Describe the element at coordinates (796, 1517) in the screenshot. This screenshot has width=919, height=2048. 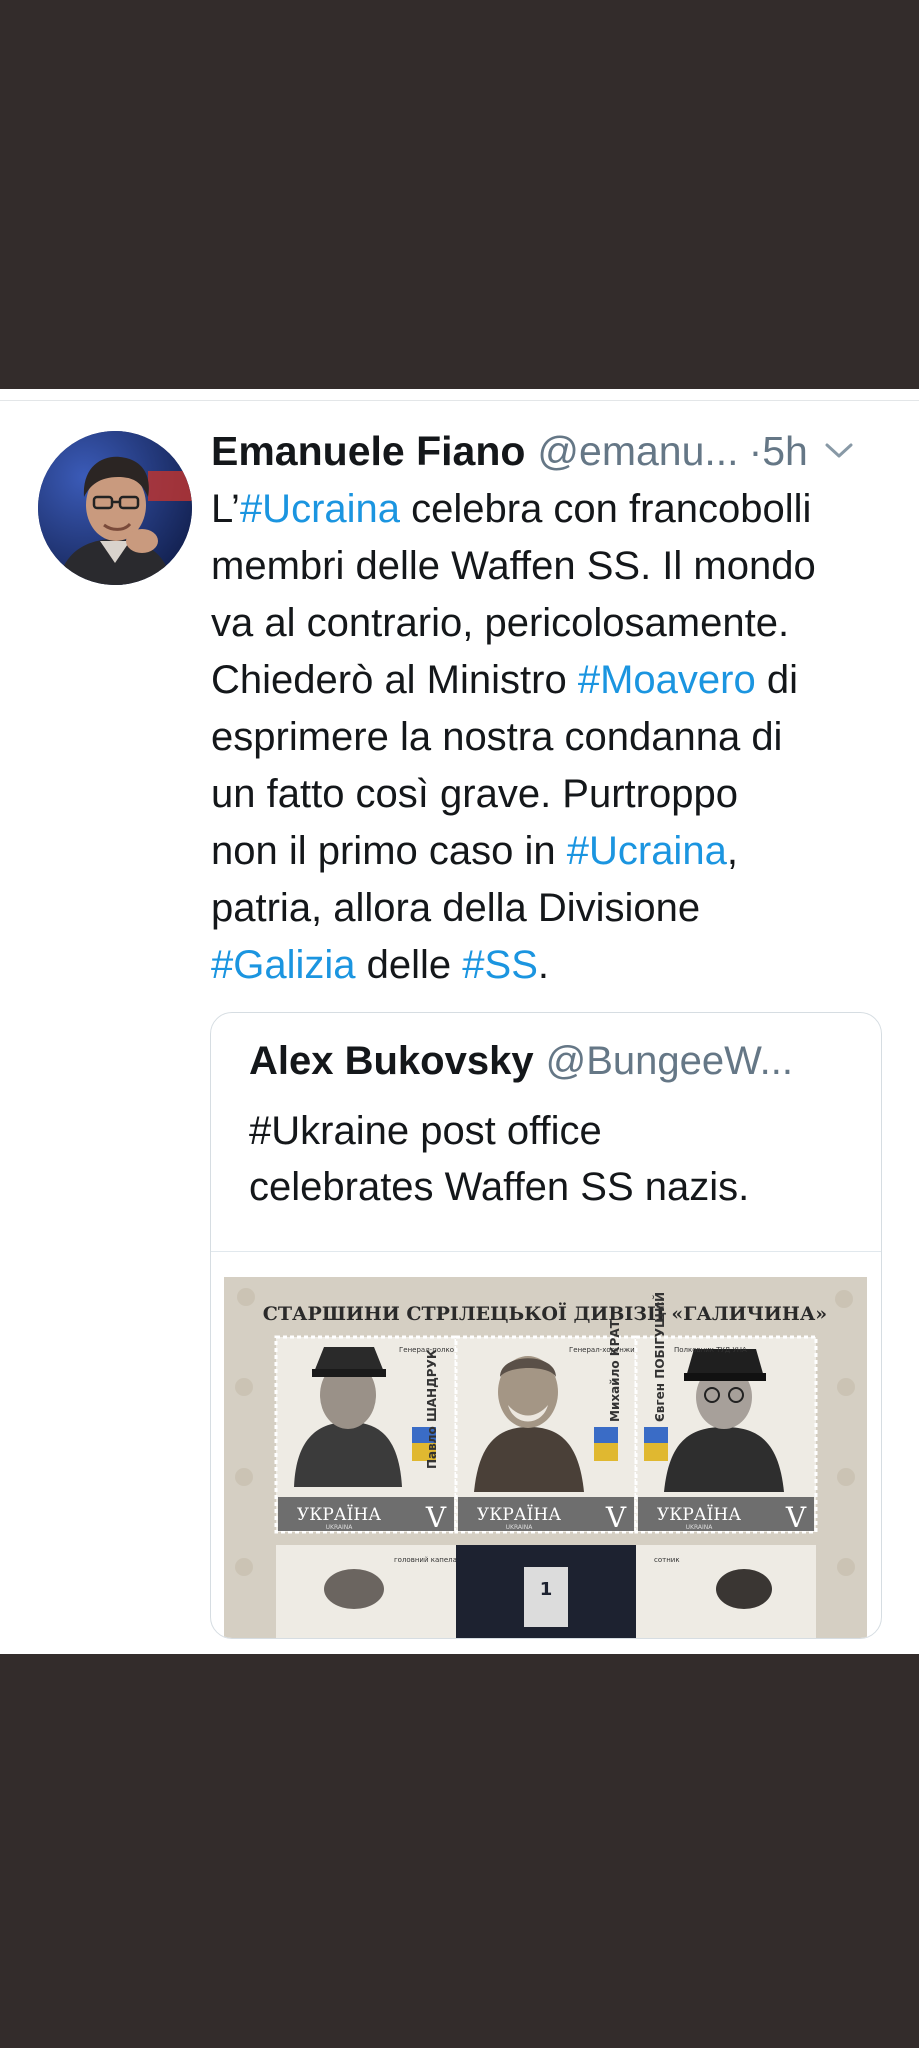
I see `stamp-3-value: V` at that location.